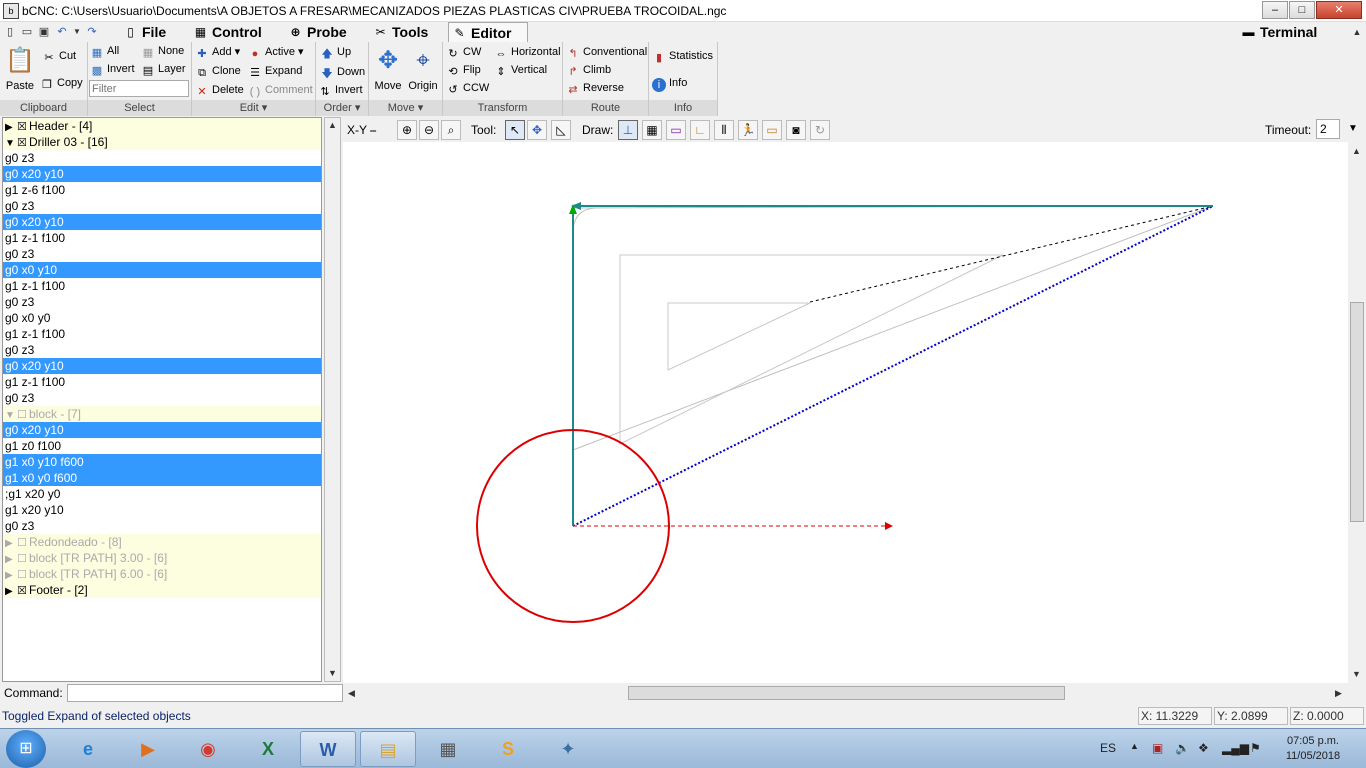 The height and width of the screenshot is (768, 1366). I want to click on move-up-button: 🡅 Up, so click(335, 52).